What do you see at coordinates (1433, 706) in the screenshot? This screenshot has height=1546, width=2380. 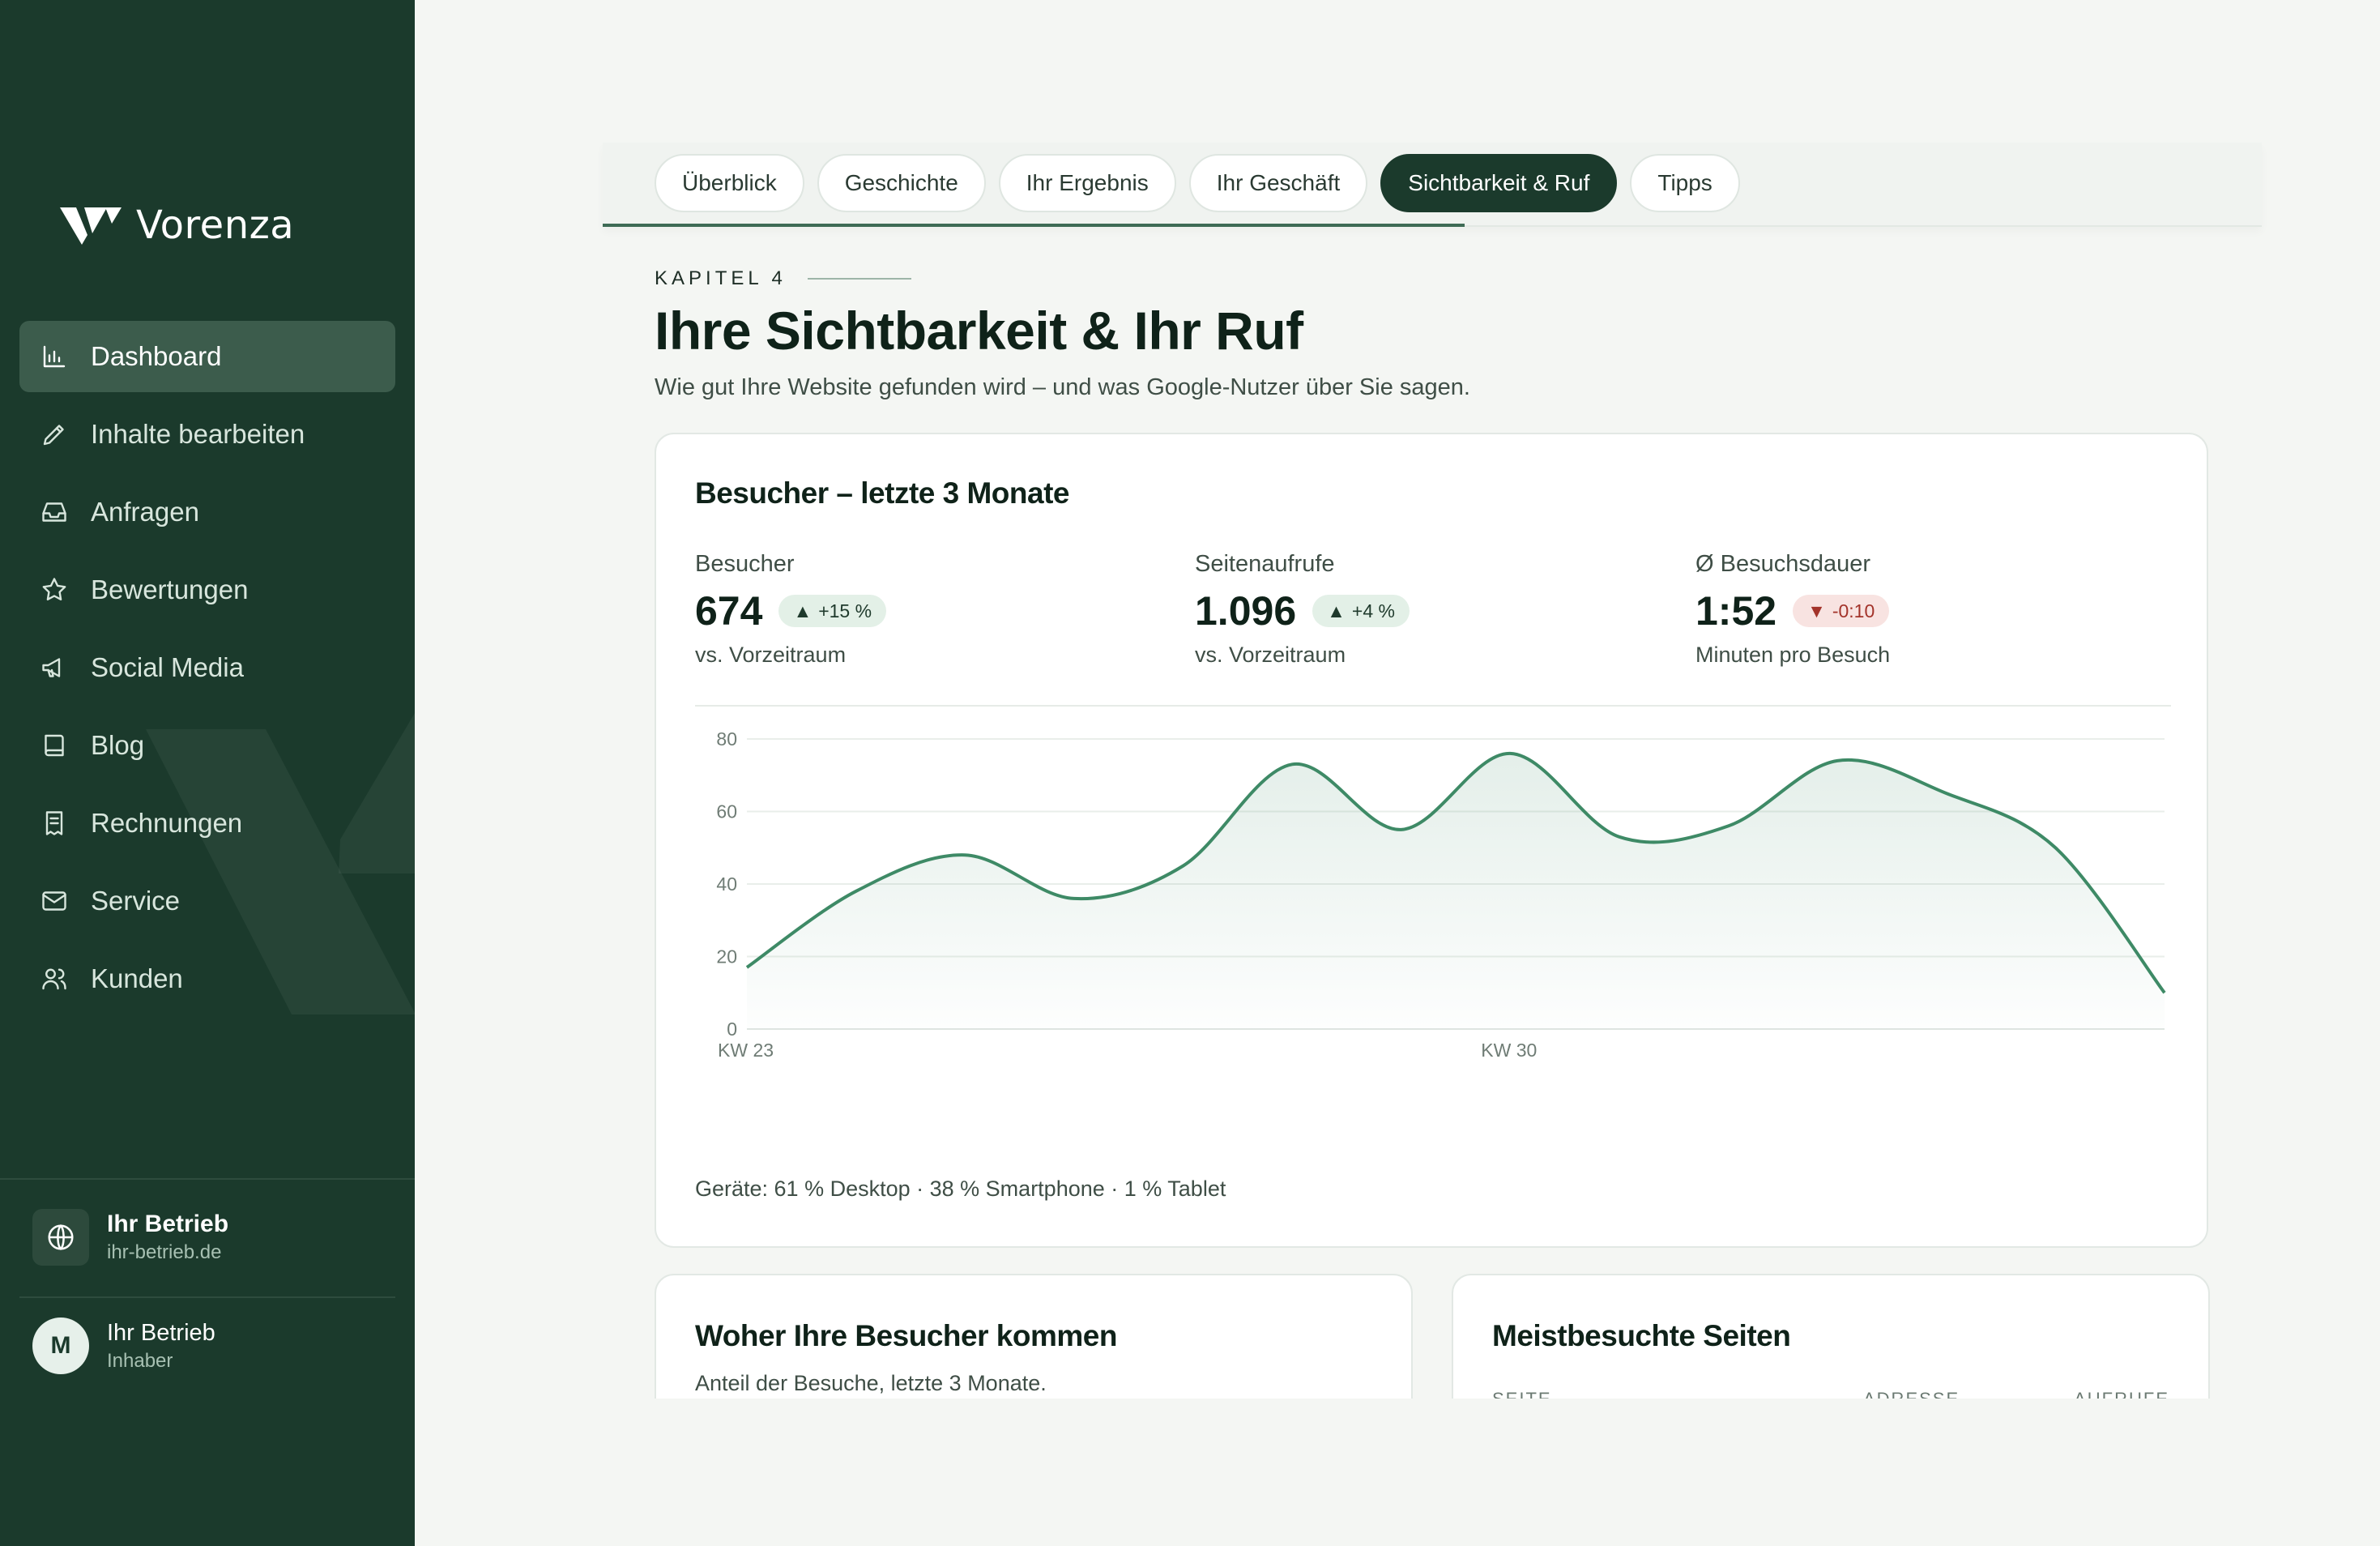 I see `stats-divider` at bounding box center [1433, 706].